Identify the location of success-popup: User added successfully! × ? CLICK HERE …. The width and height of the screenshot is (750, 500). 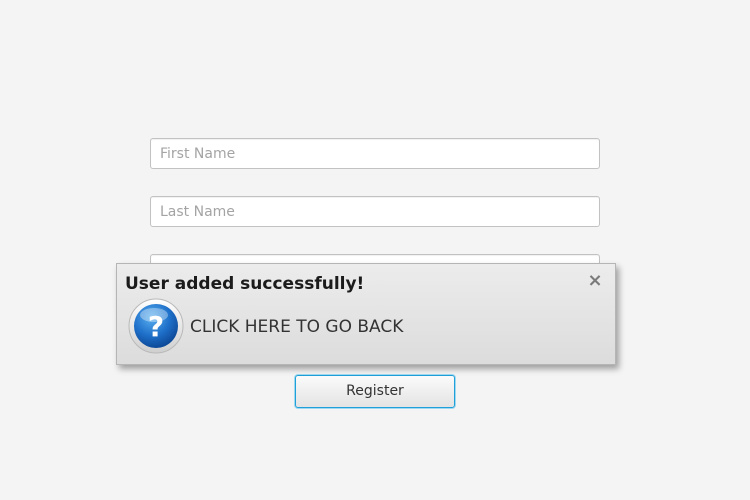
(366, 314).